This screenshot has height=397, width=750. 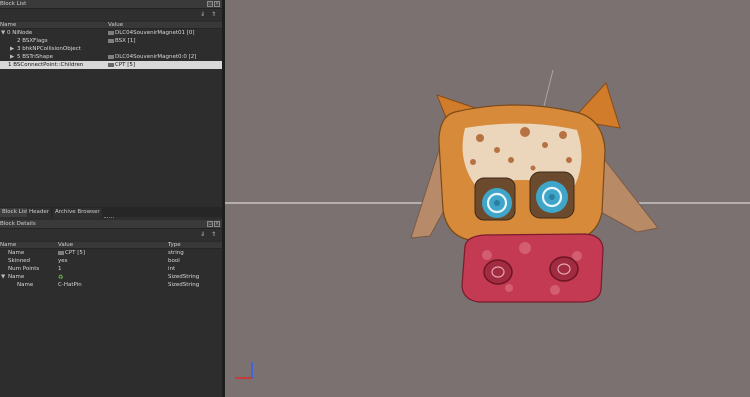 What do you see at coordinates (60, 269) in the screenshot?
I see `field-value: 1` at bounding box center [60, 269].